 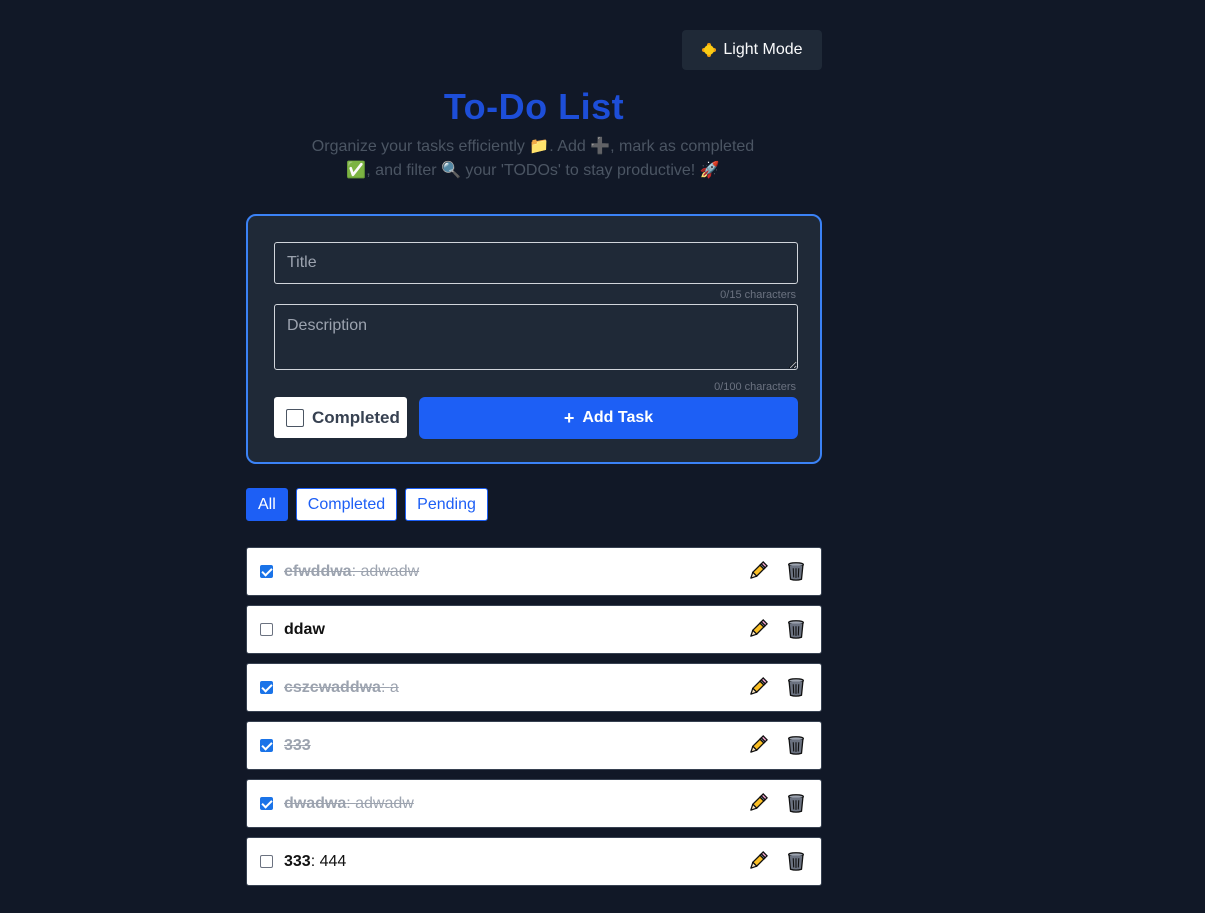 What do you see at coordinates (534, 571) in the screenshot?
I see `task-item: efwddwa: adwadw` at bounding box center [534, 571].